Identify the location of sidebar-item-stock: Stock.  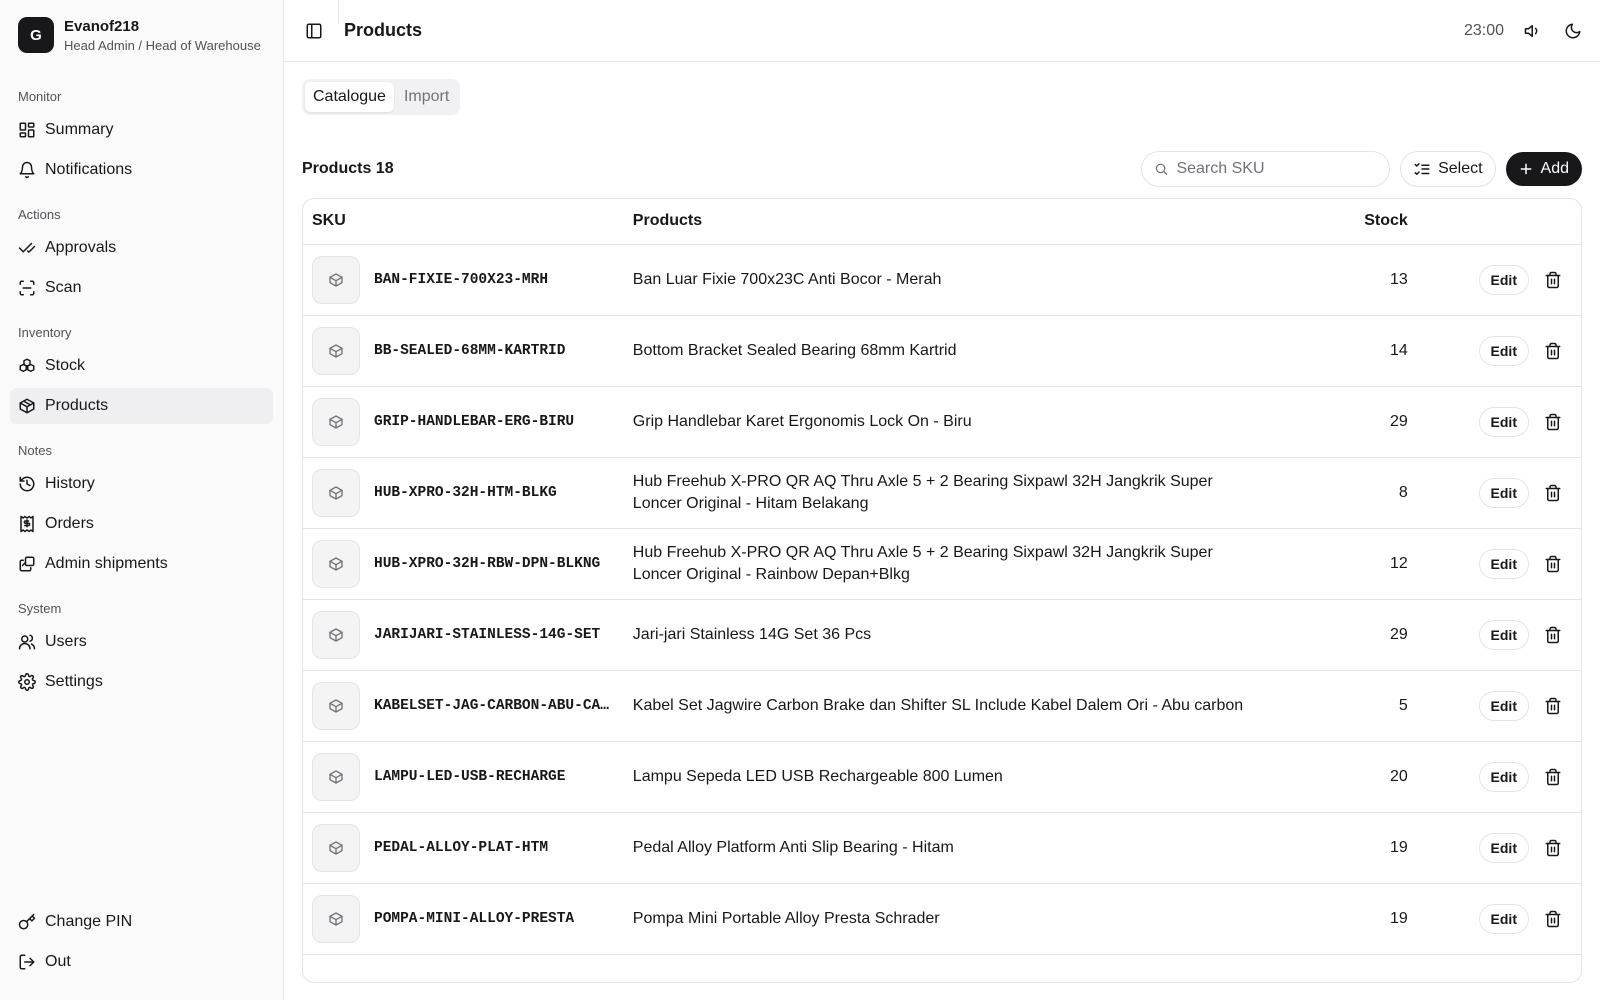
(141, 366).